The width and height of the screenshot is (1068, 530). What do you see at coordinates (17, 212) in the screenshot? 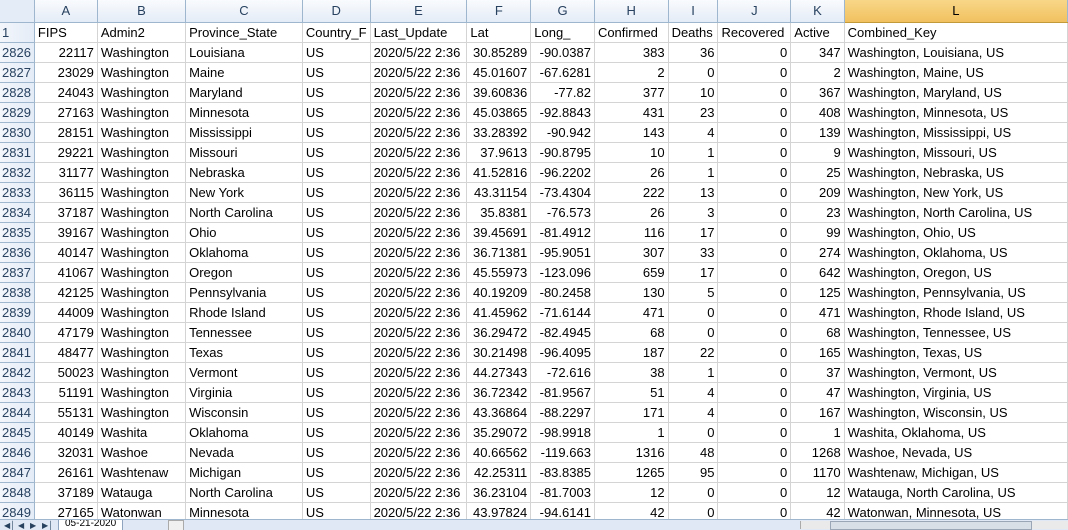
I see `row-number: 2834` at bounding box center [17, 212].